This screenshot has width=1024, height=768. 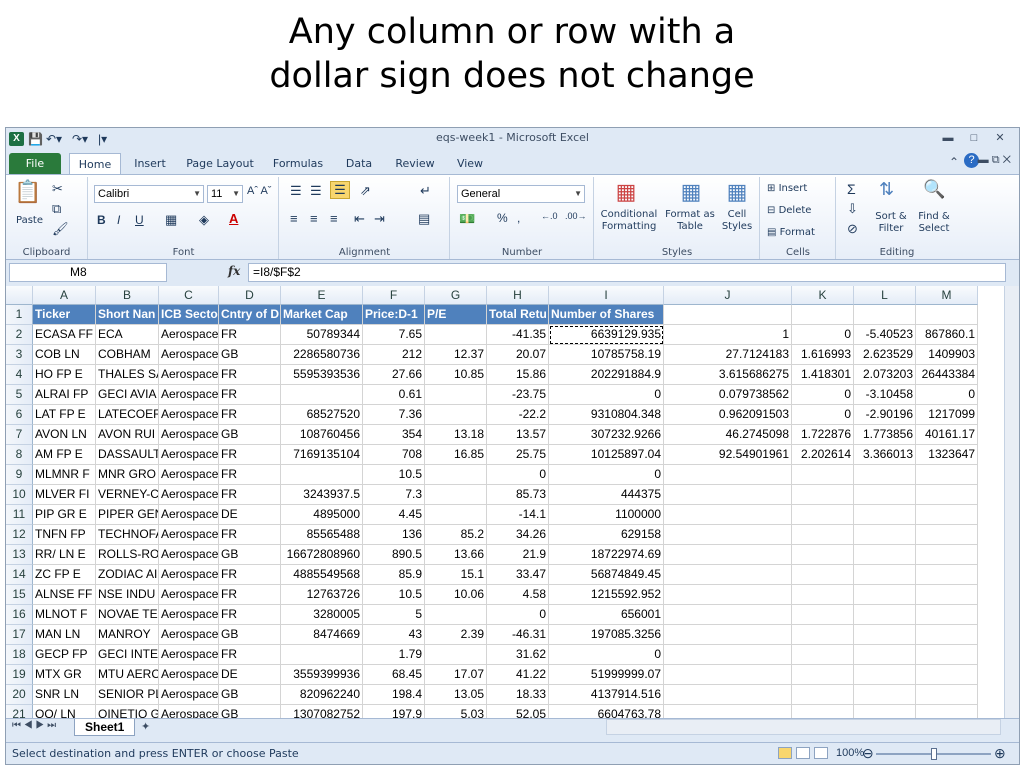 I want to click on cell-f10: 7.3, so click(x=394, y=495).